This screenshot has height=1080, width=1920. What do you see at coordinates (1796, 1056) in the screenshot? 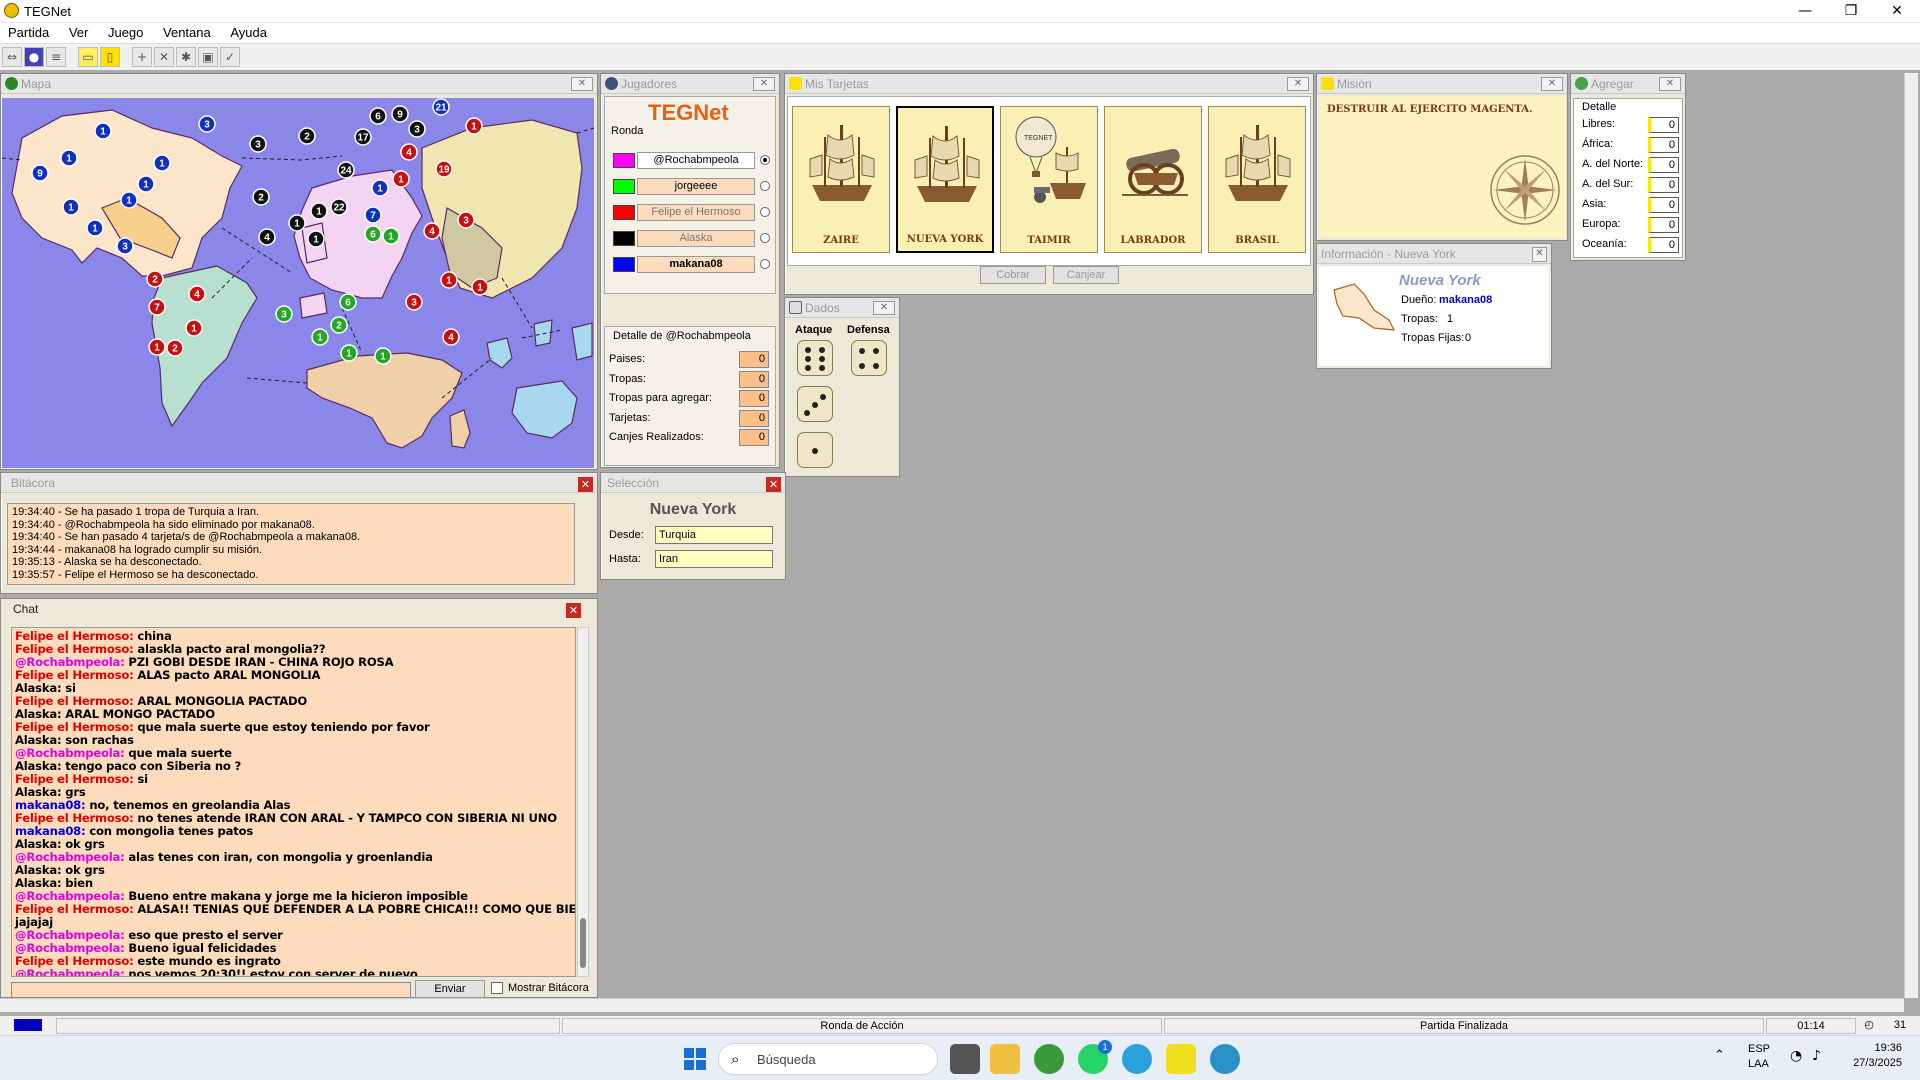
I see `wifi-icon: ◔` at bounding box center [1796, 1056].